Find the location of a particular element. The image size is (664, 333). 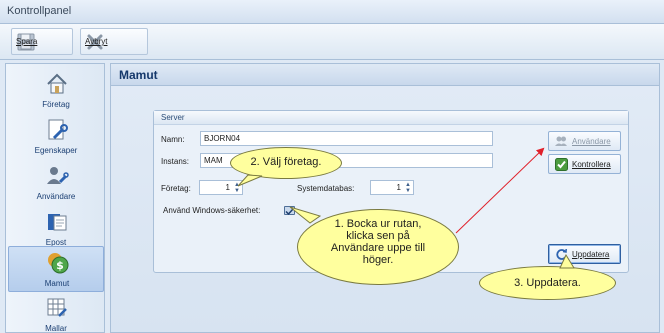

server-group-title: Server is located at coordinates (391, 118).